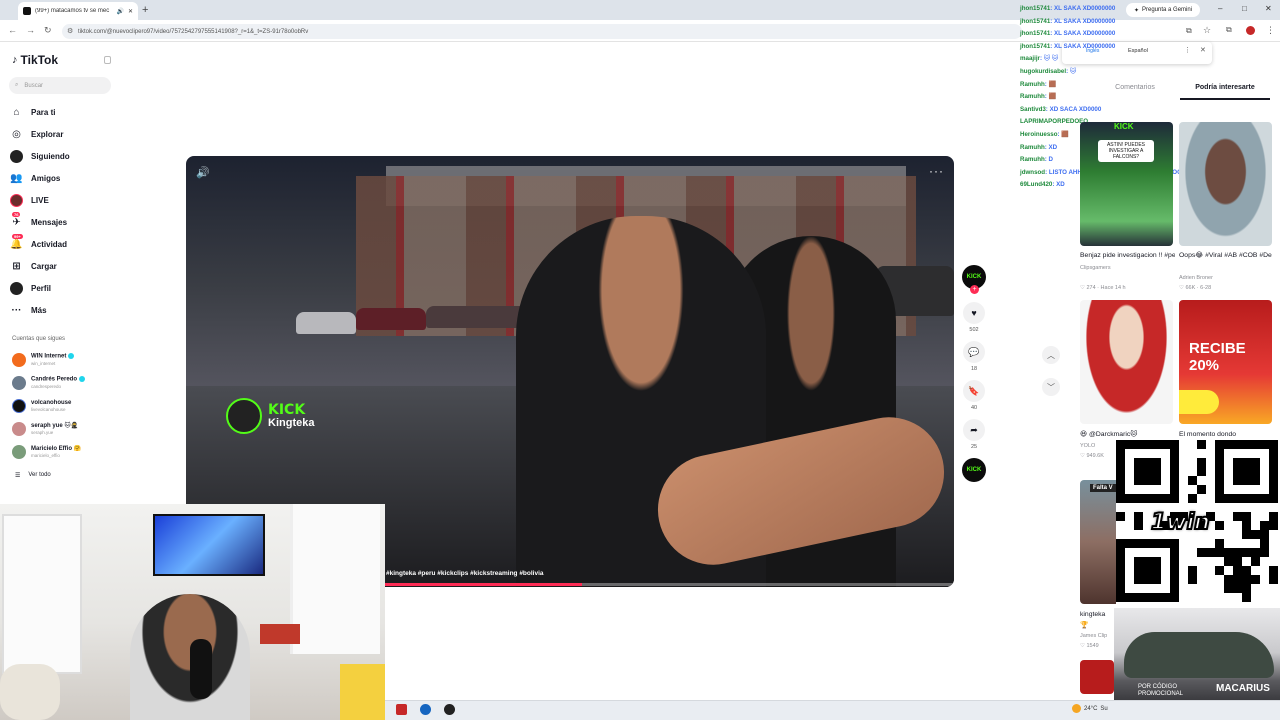  I want to click on nav-item-cargar: ⊞ Cargar, so click(62, 266).